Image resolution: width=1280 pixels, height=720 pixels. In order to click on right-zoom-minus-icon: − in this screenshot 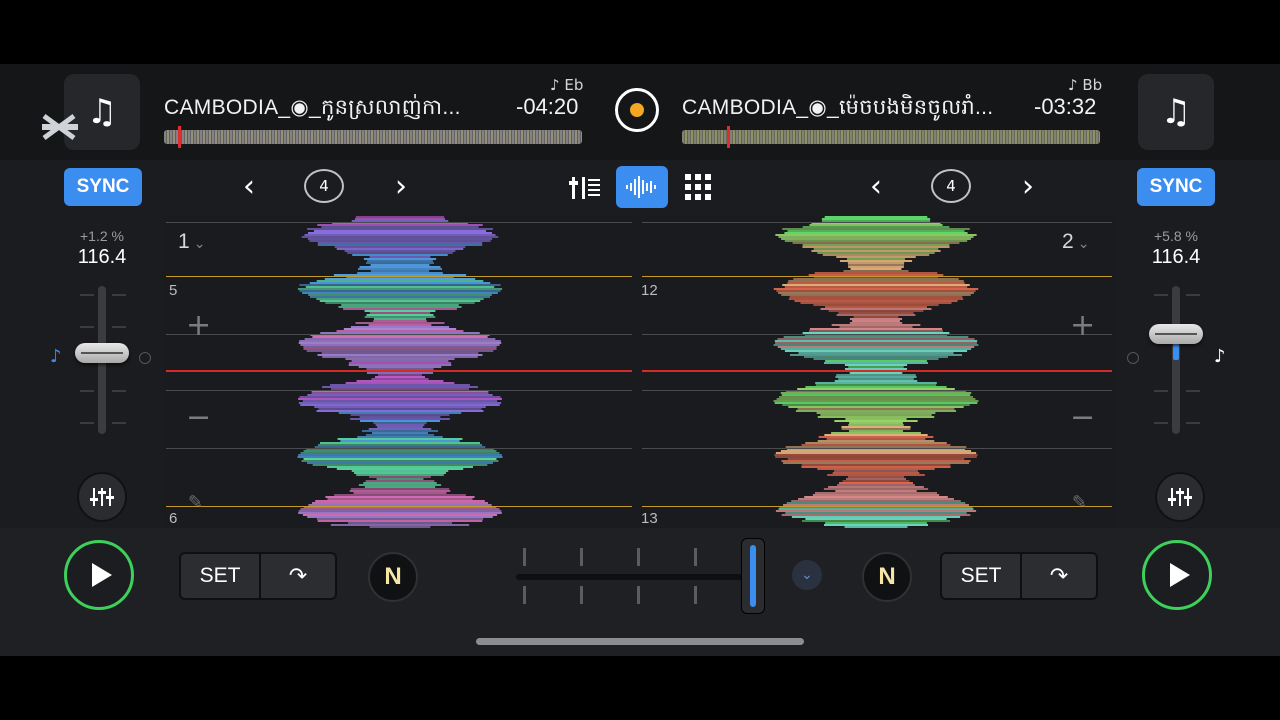, I will do `click(1082, 417)`.